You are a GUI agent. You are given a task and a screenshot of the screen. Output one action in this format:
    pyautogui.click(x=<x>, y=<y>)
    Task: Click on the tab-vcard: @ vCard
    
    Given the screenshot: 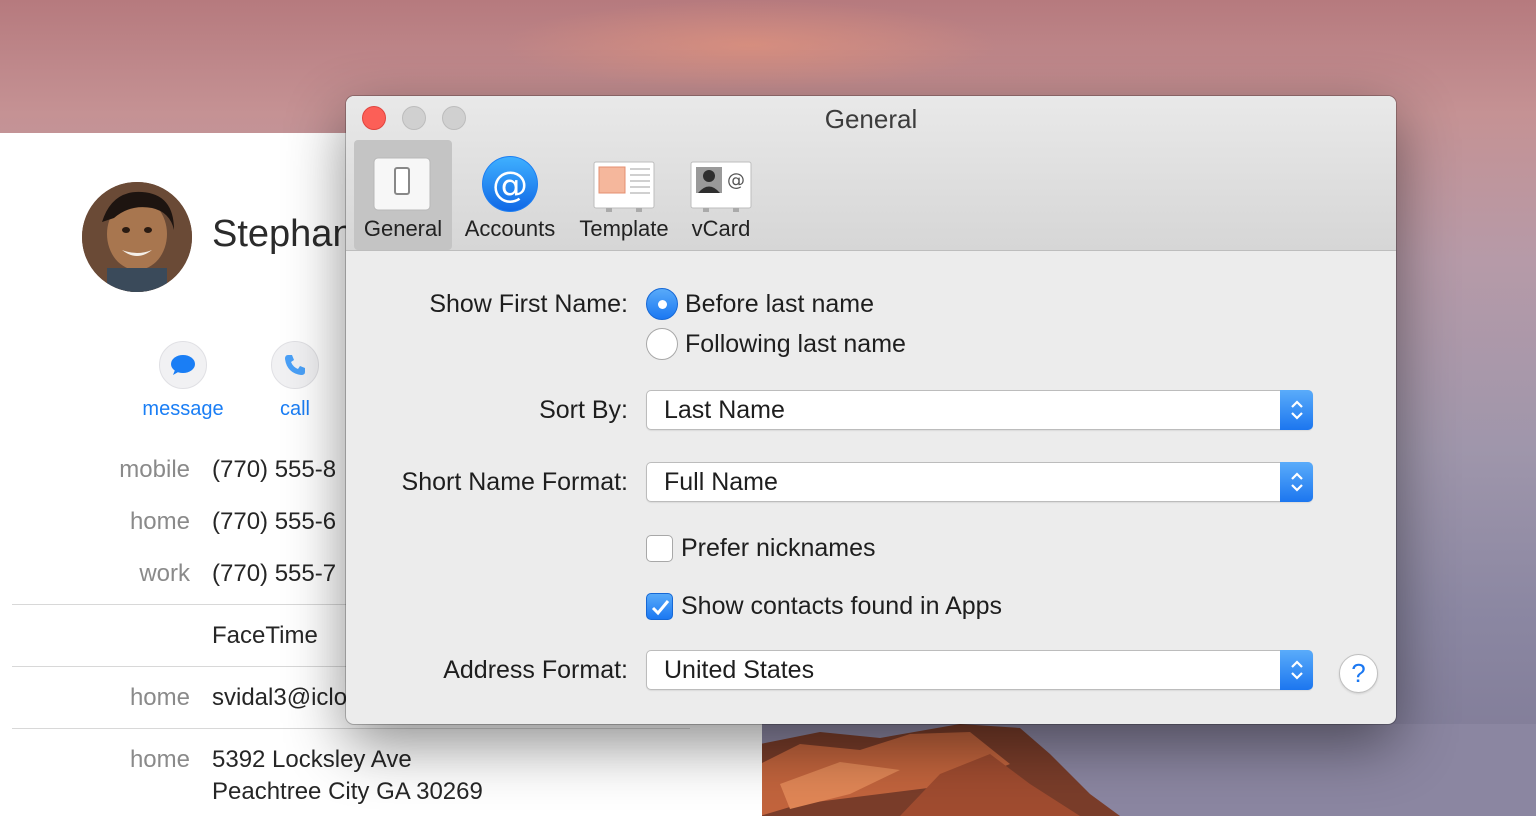 What is the action you would take?
    pyautogui.click(x=721, y=195)
    